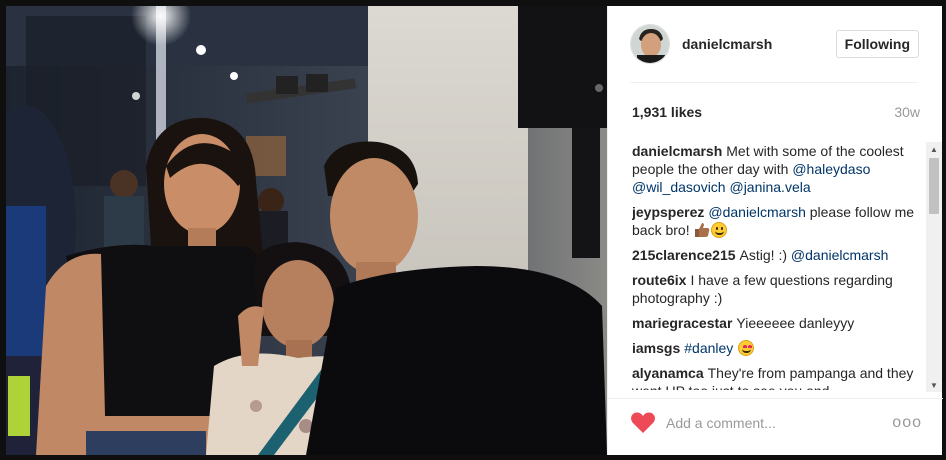  Describe the element at coordinates (934, 267) in the screenshot. I see `comments-scrollbar: ▲ ▼` at that location.